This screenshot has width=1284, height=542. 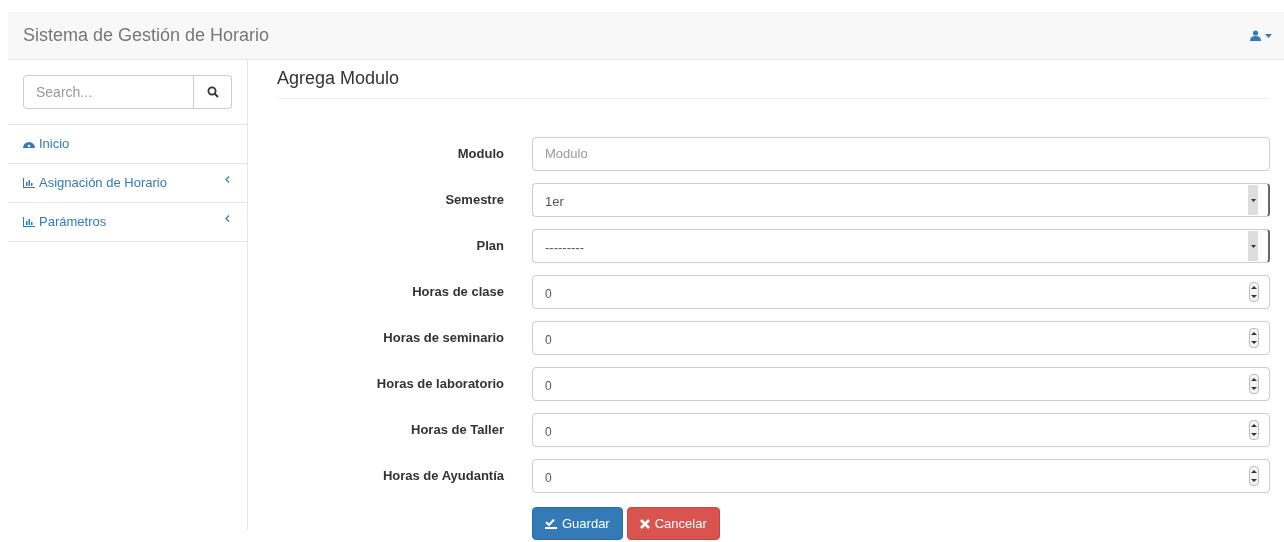 I want to click on field-label: Semestre, so click(x=474, y=200).